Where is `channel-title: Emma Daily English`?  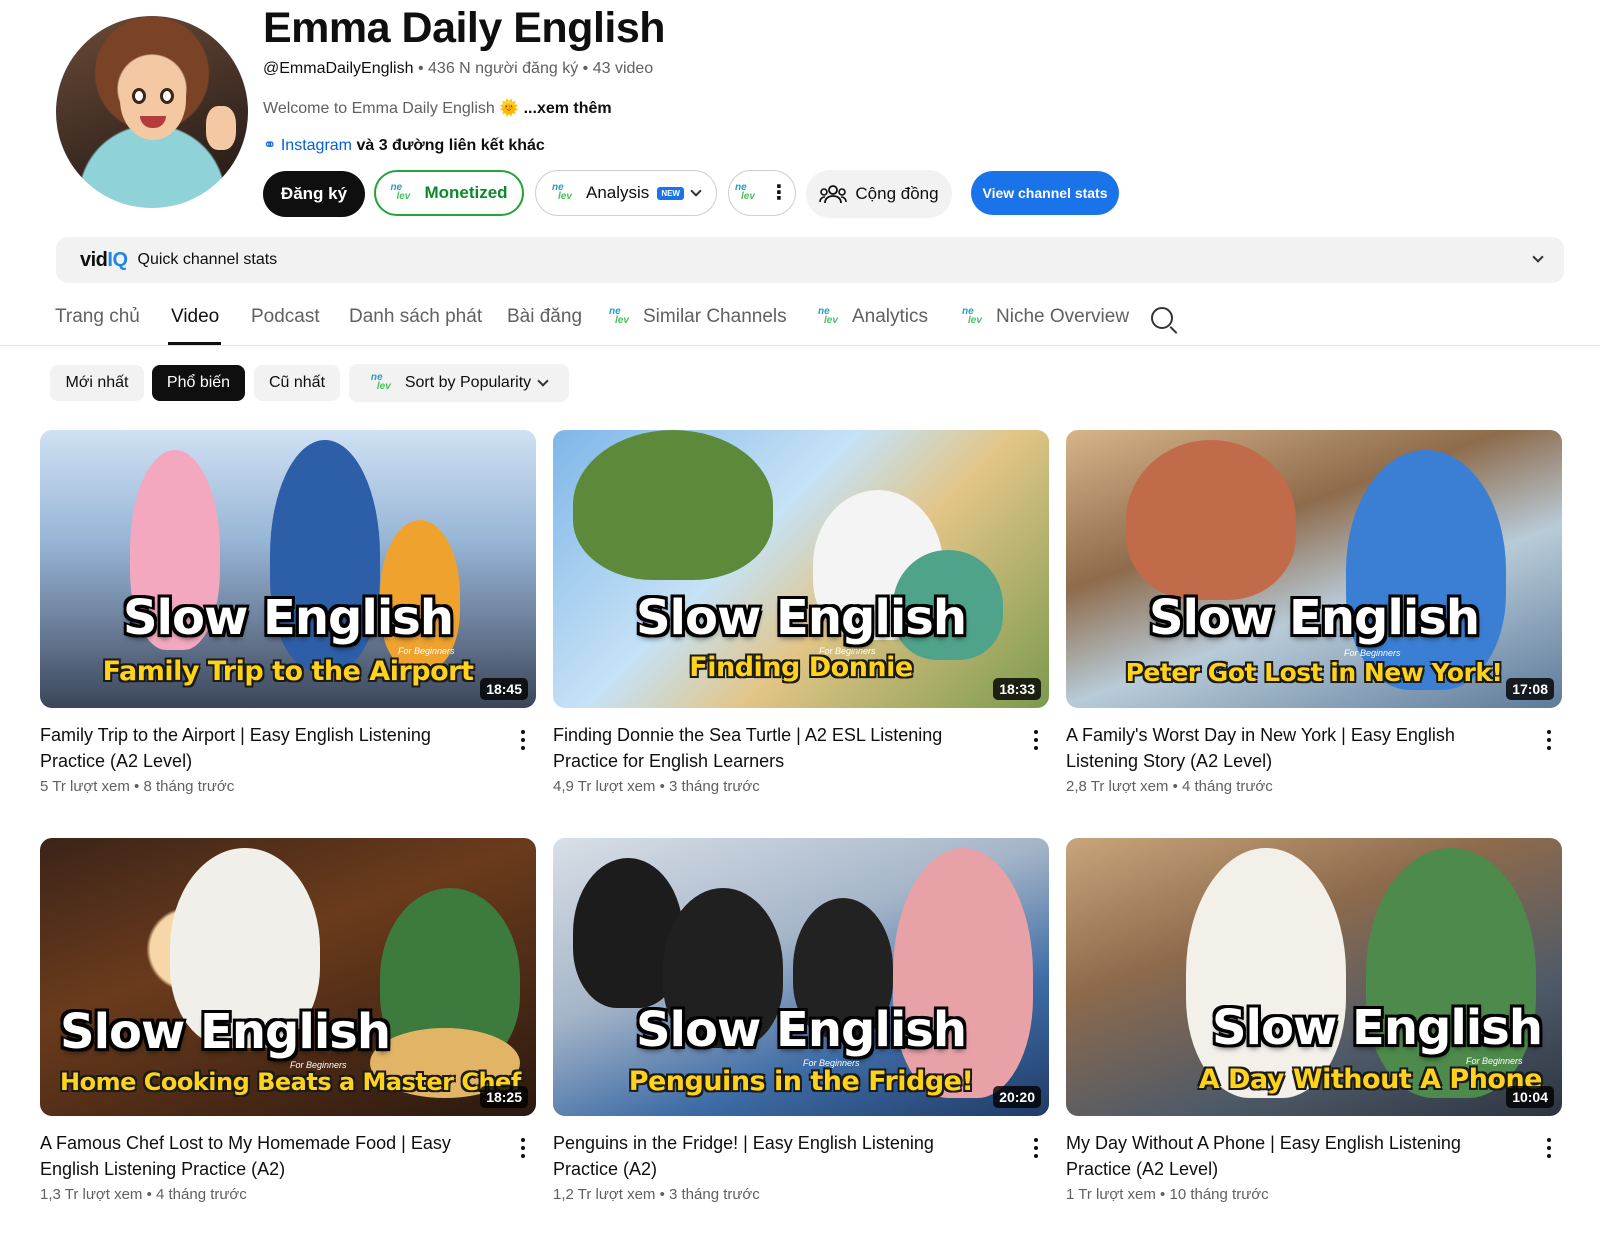 channel-title: Emma Daily English is located at coordinates (464, 28).